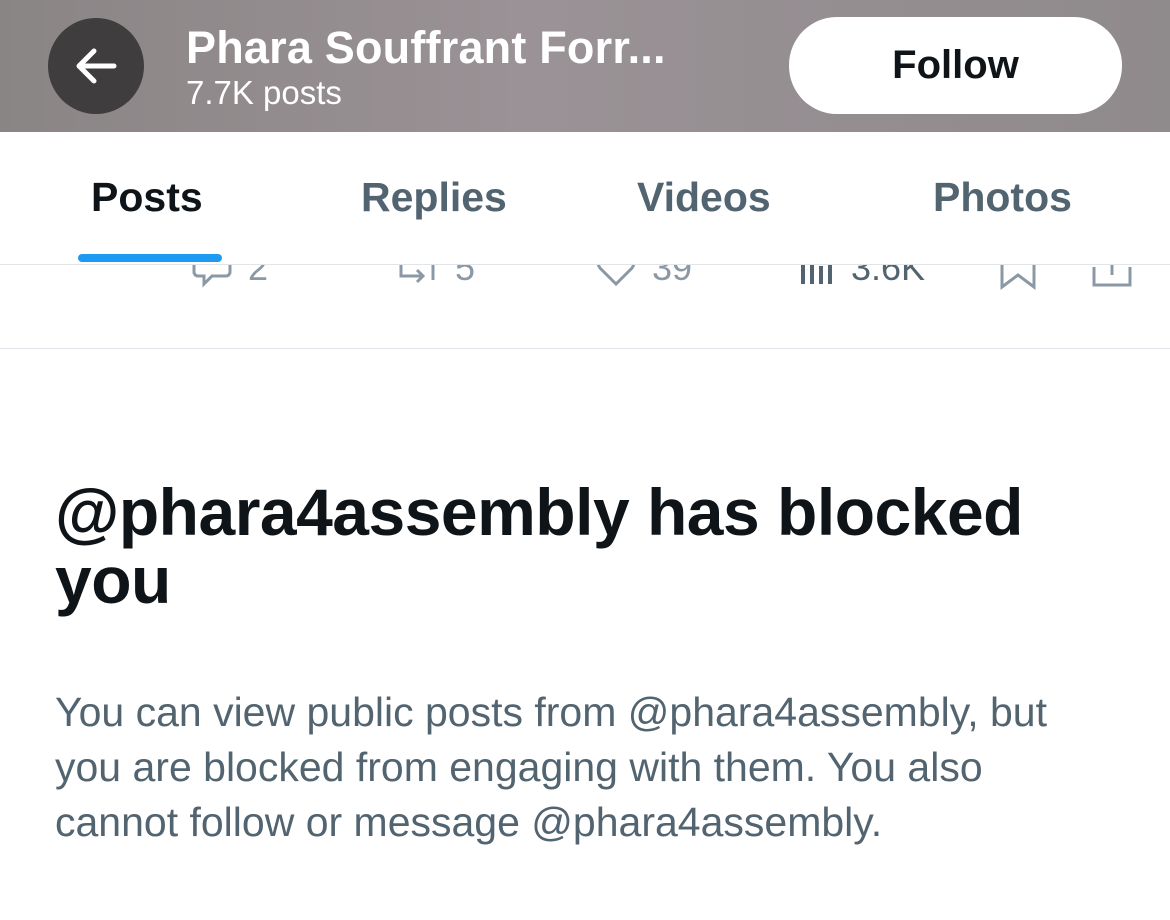 The image size is (1170, 920). I want to click on views-count: 3.6K, so click(888, 276).